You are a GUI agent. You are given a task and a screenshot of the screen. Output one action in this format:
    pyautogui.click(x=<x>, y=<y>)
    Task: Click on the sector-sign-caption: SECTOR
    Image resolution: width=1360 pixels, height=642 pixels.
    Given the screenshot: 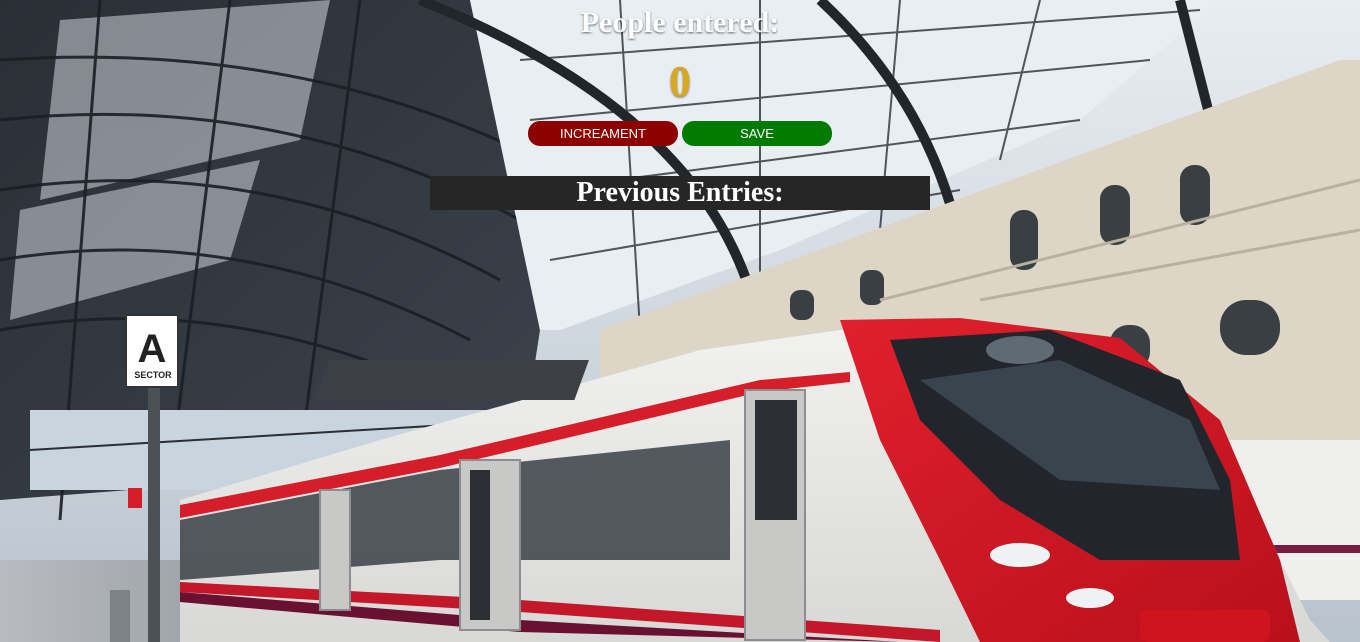 What is the action you would take?
    pyautogui.click(x=153, y=375)
    